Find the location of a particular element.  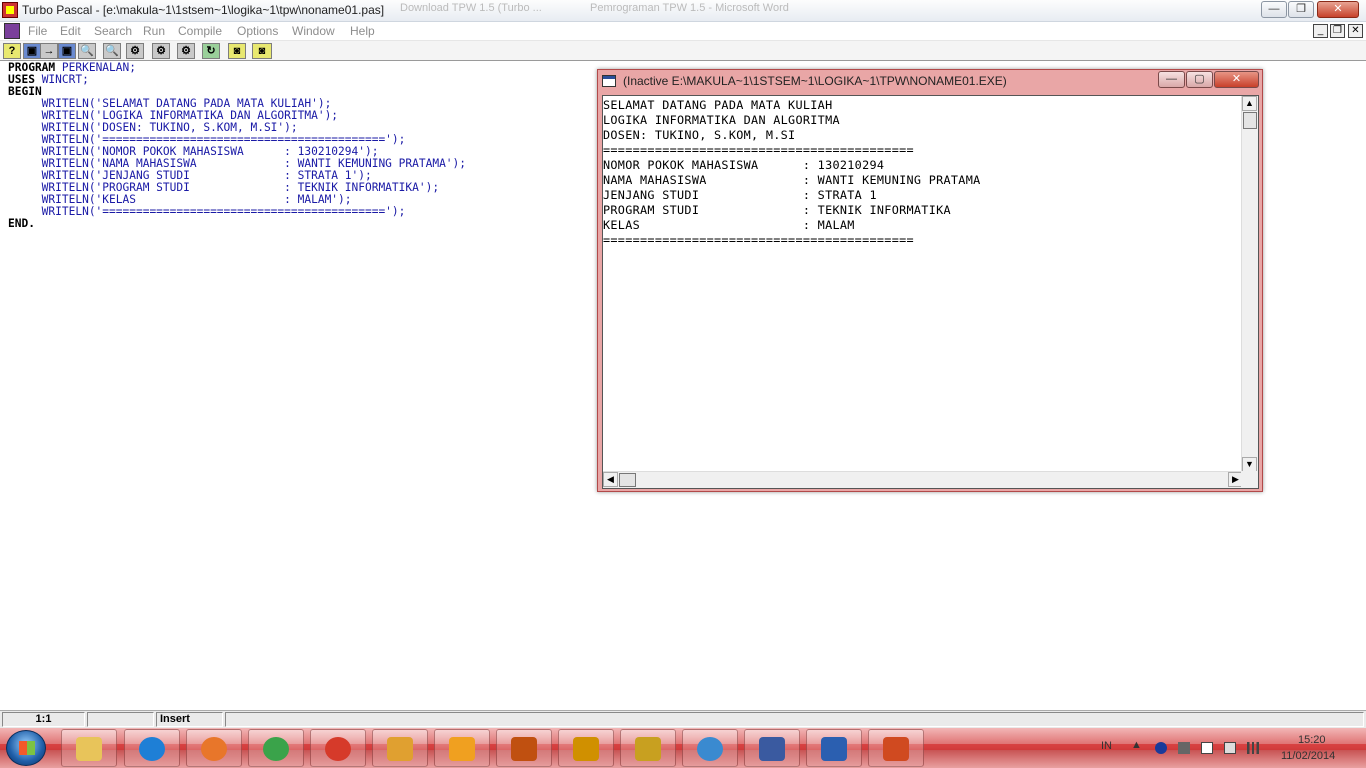

chrome-icon is located at coordinates (276, 748).